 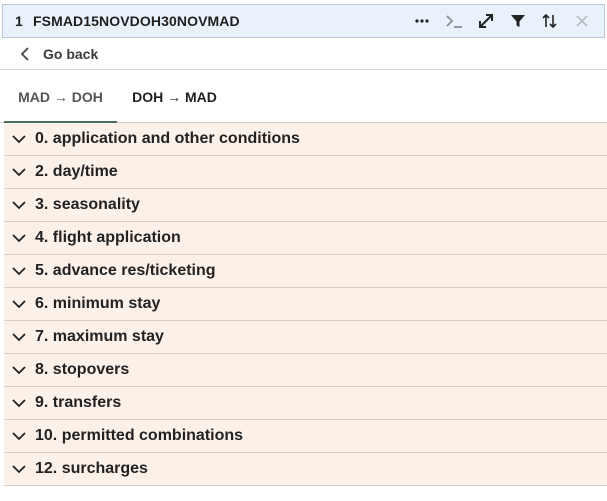 I want to click on section-row: 5. advance res/ticketing, so click(x=305, y=271).